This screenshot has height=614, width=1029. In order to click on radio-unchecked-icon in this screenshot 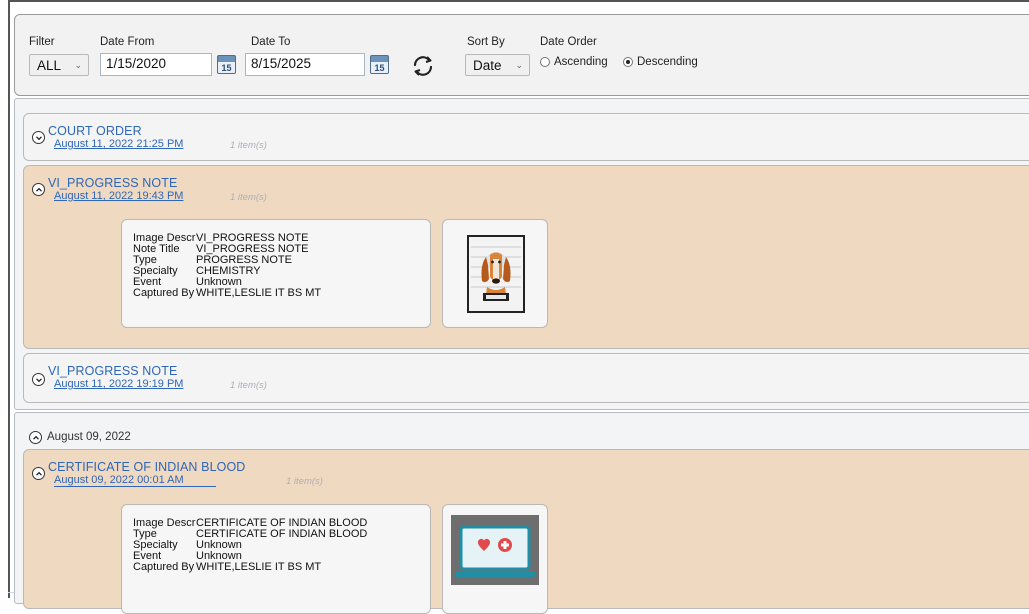, I will do `click(545, 62)`.